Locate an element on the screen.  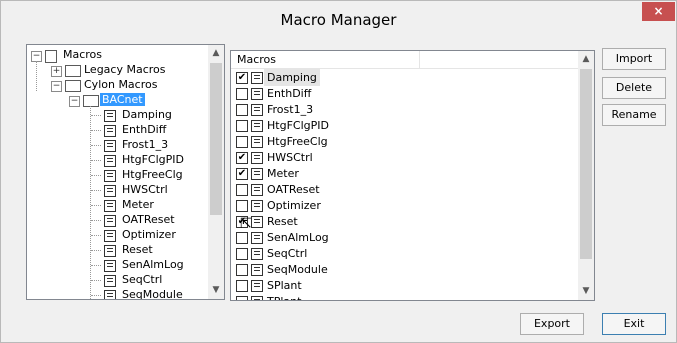
expand-toggle-icon: + is located at coordinates (56, 71).